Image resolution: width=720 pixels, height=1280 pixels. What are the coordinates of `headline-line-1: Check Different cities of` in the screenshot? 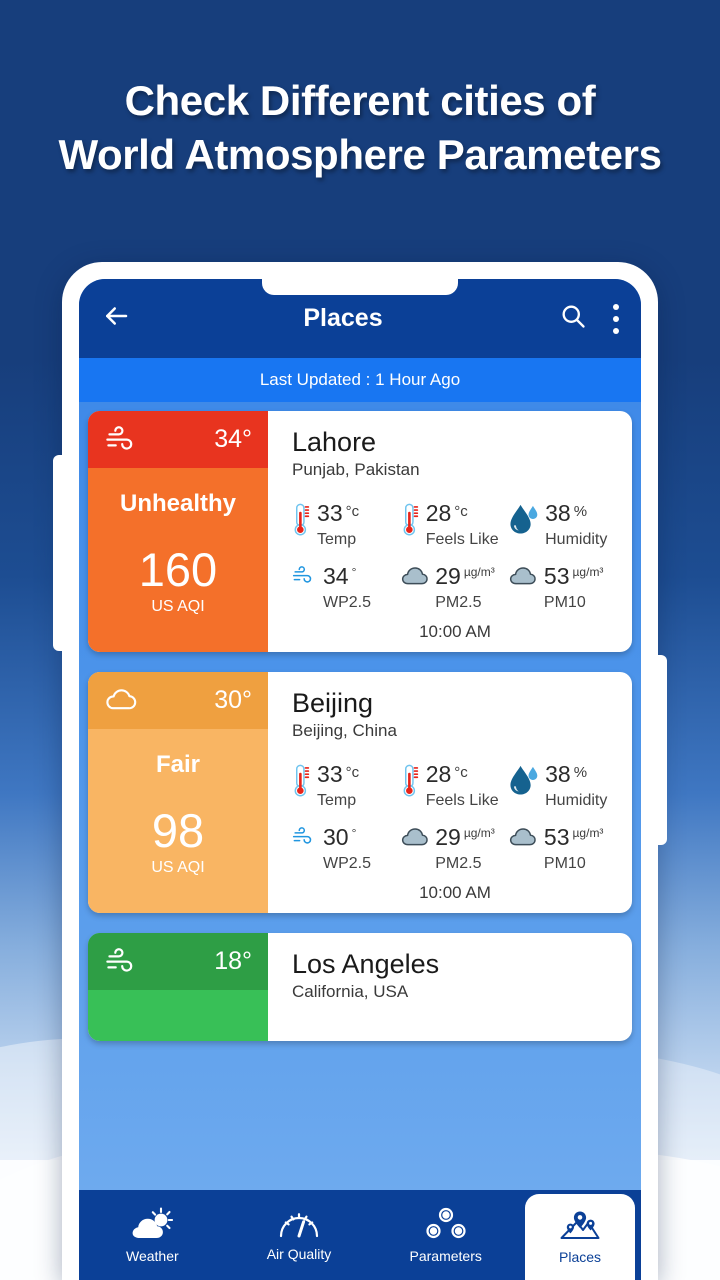 It's located at (360, 100).